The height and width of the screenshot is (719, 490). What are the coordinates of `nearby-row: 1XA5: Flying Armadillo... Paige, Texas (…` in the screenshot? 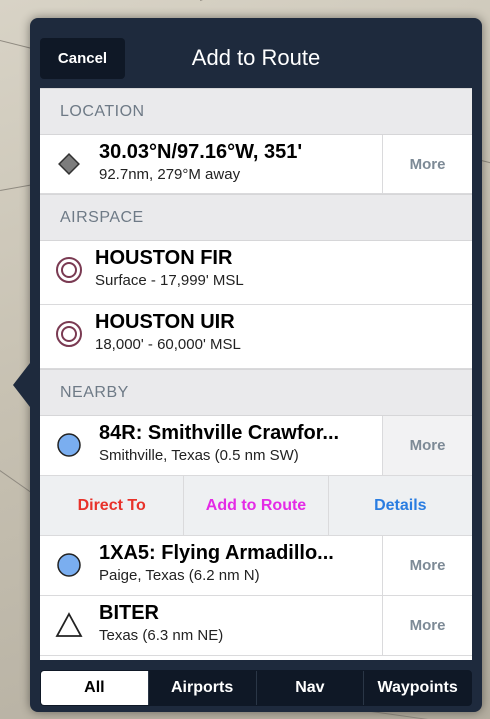 It's located at (256, 566).